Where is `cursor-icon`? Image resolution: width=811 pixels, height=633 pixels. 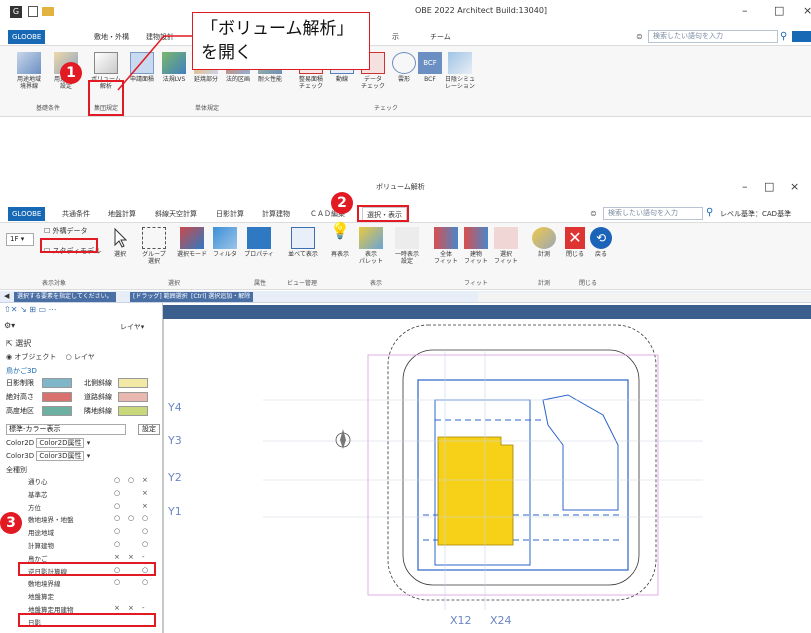 cursor-icon is located at coordinates (120, 238).